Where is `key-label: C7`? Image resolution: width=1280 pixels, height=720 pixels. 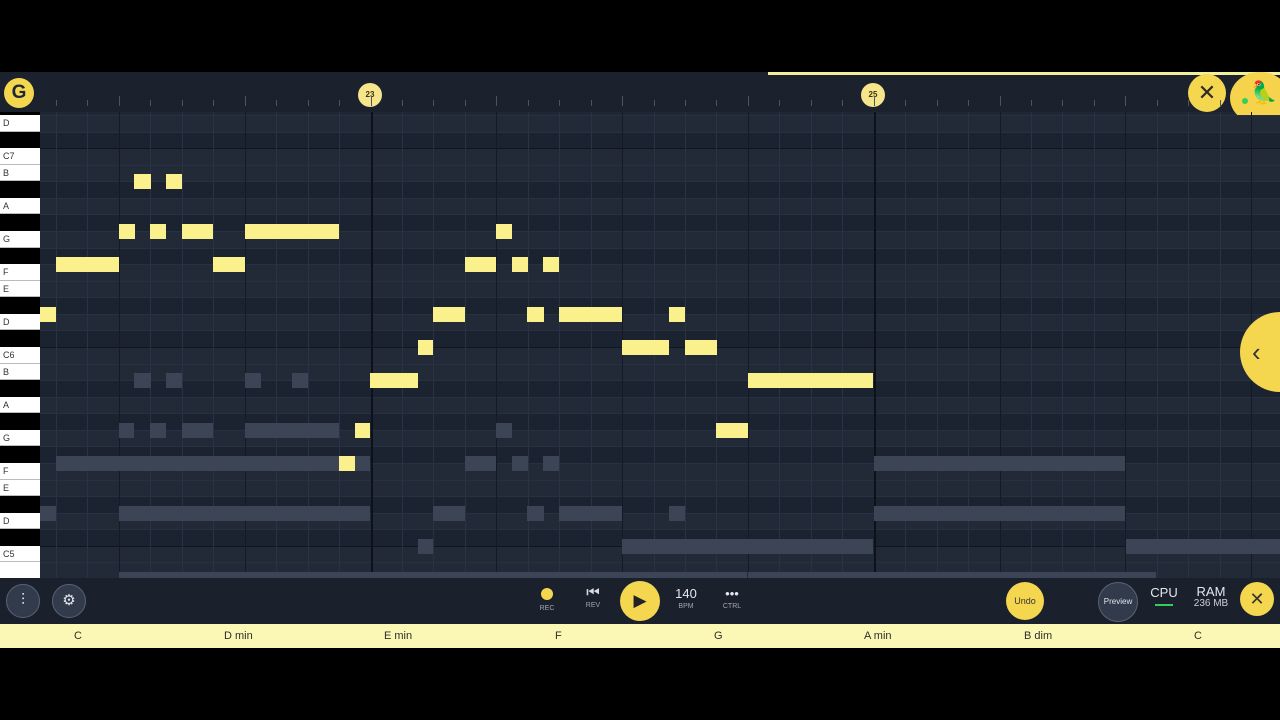 key-label: C7 is located at coordinates (9, 156).